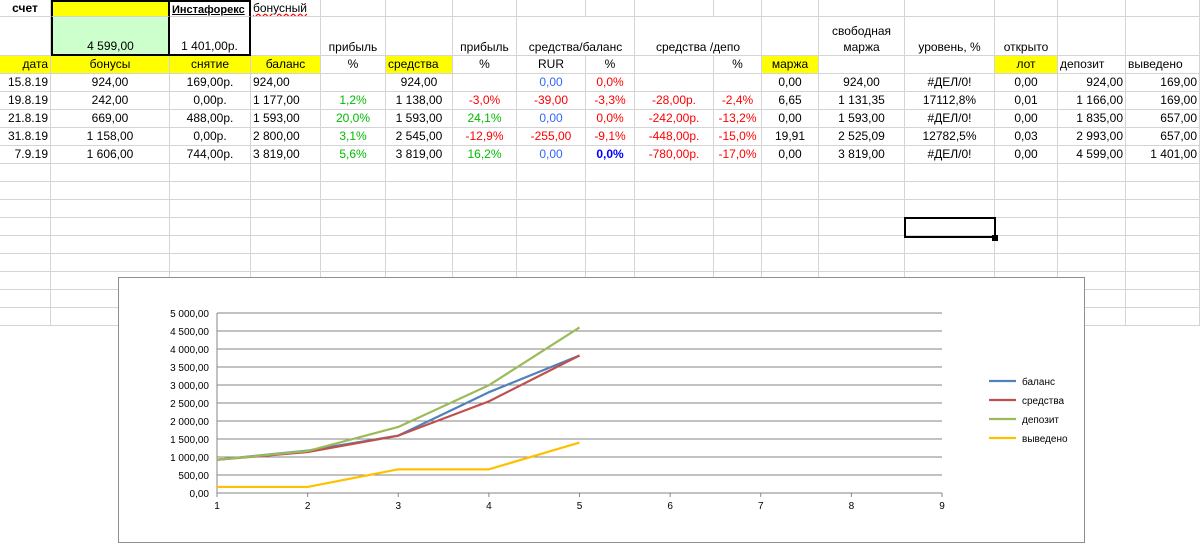 The width and height of the screenshot is (1200, 543). I want to click on cell-withdraw-total: 1 401,00р., so click(210, 36).